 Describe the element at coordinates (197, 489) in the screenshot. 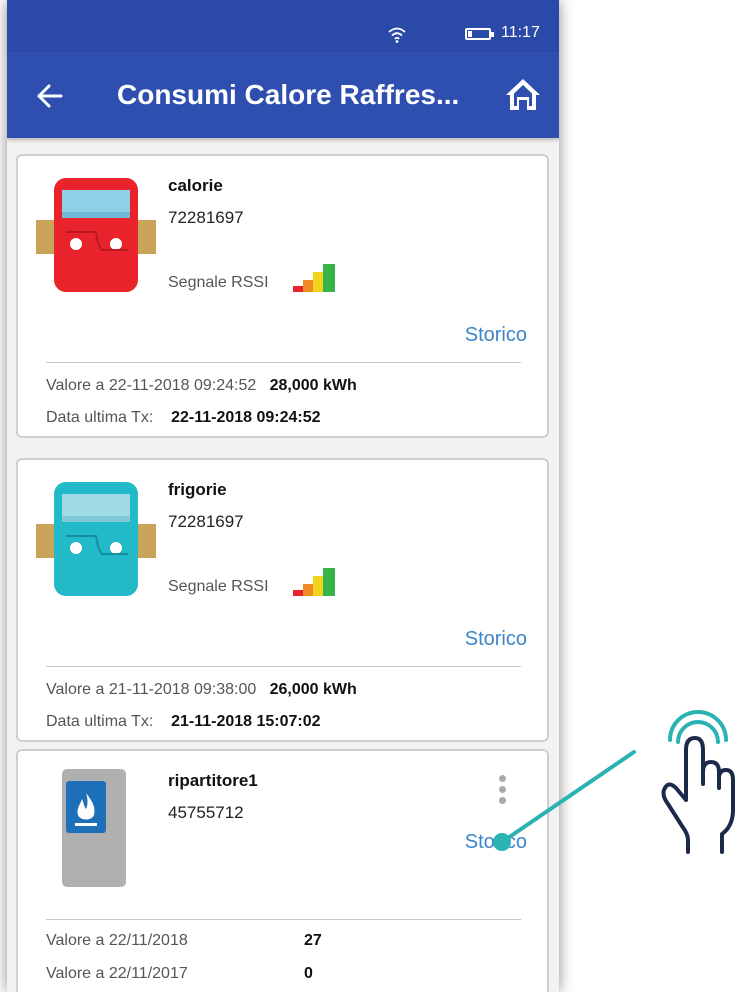

I see `device-name: frigorie` at that location.